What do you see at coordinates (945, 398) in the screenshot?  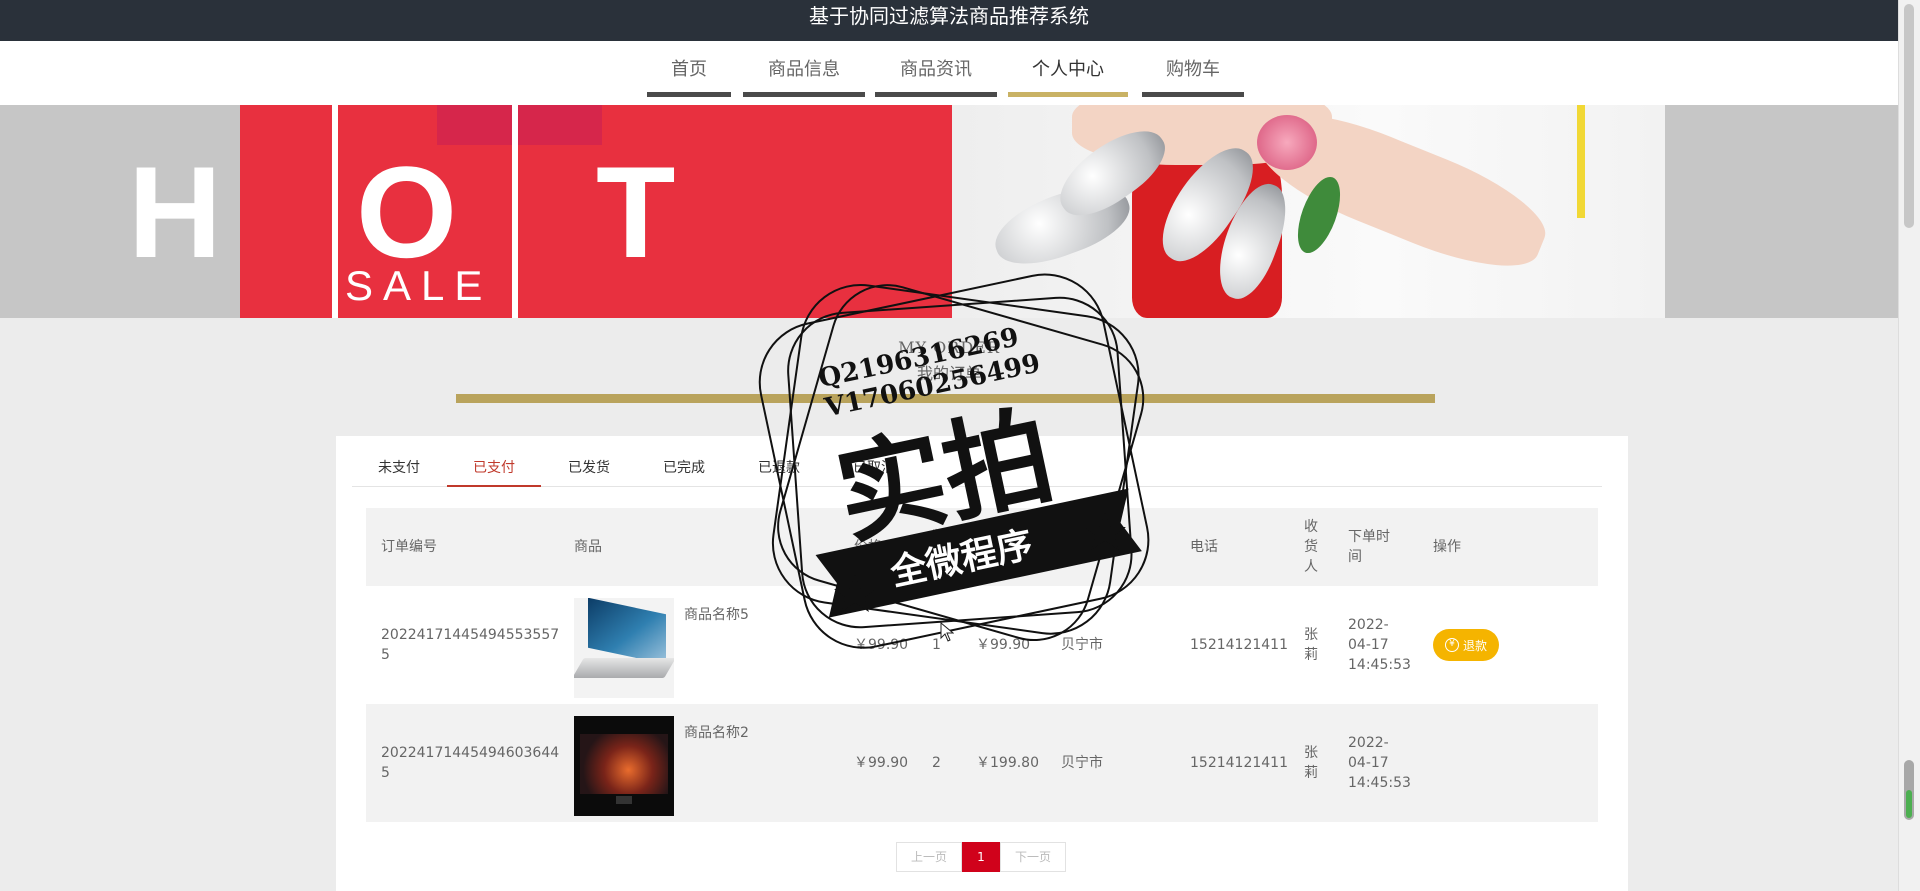 I see `section-divider` at bounding box center [945, 398].